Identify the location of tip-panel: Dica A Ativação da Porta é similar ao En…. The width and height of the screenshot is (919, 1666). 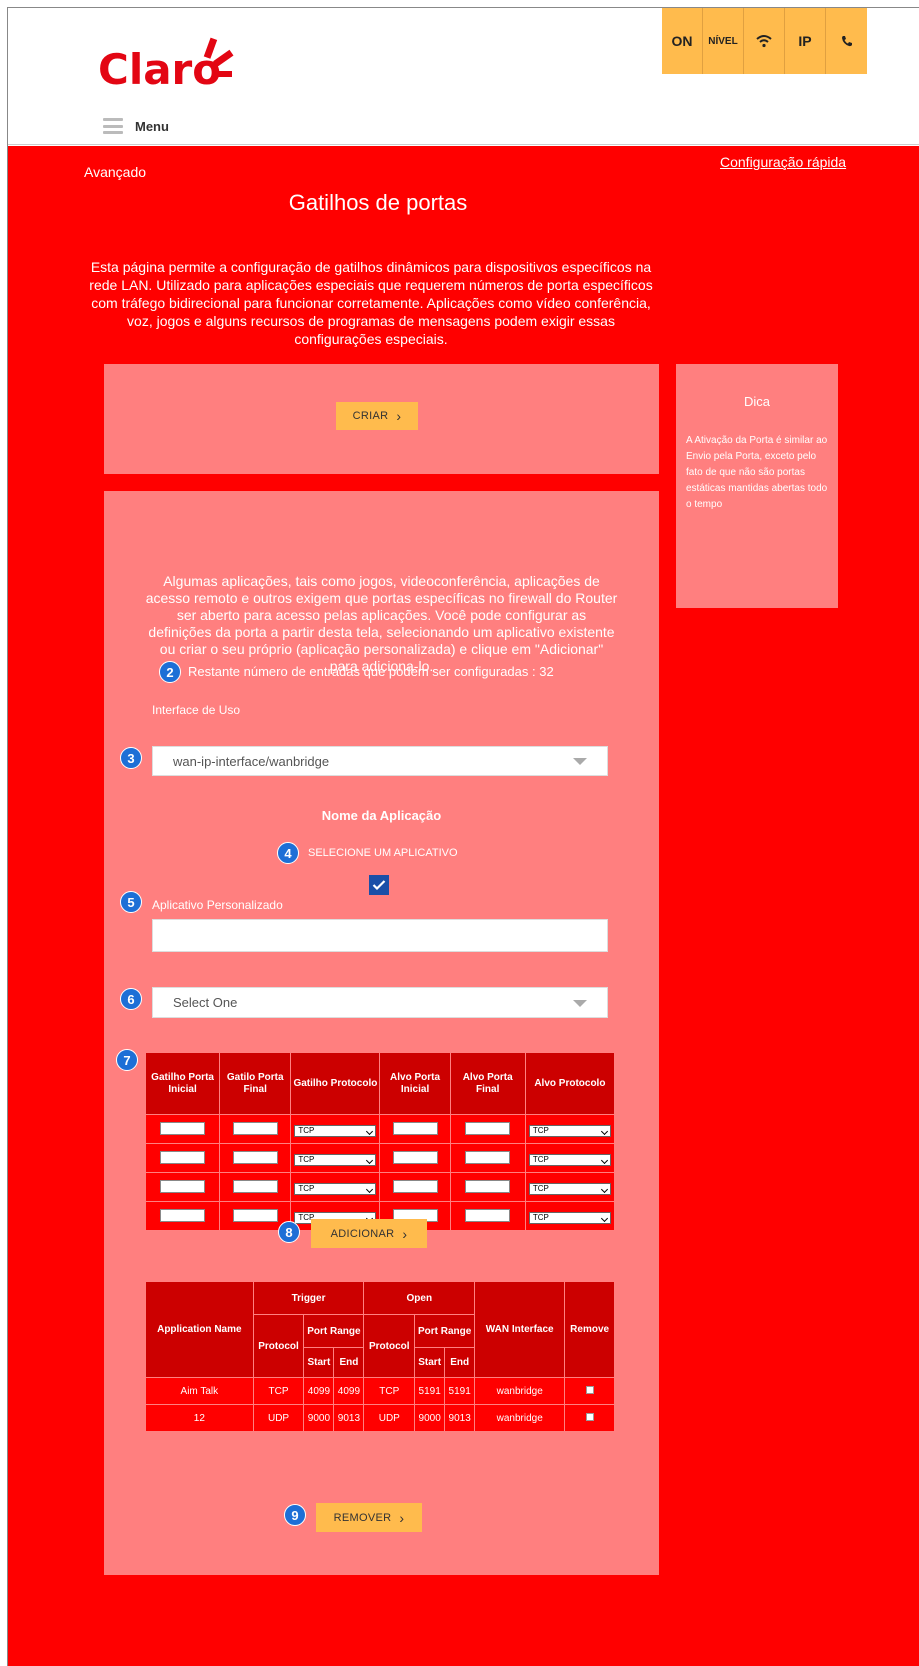
(757, 486).